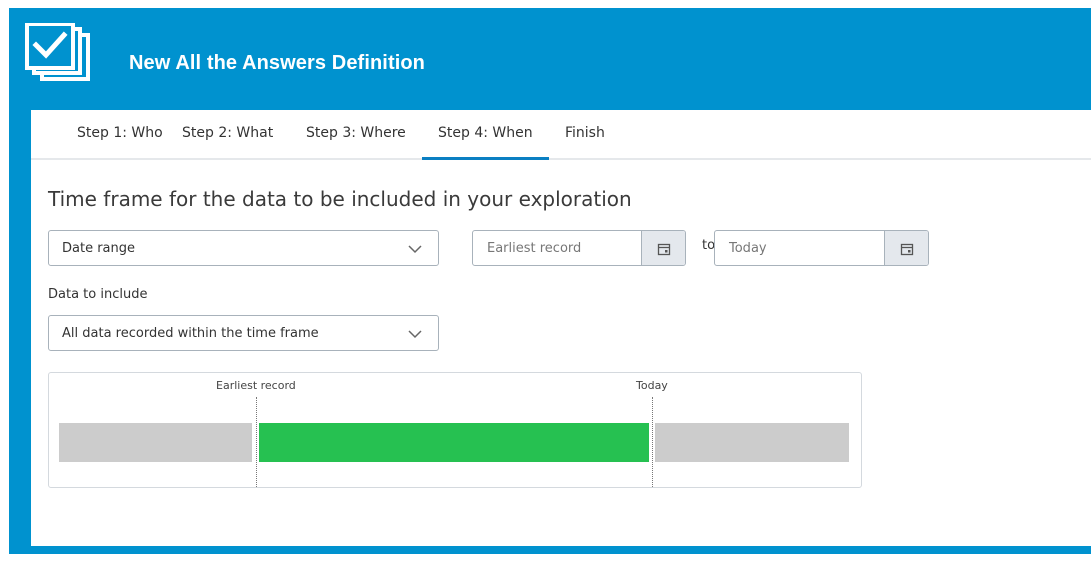 The width and height of the screenshot is (1091, 562). I want to click on data-include-value: All data recorded within the time frame, so click(190, 333).